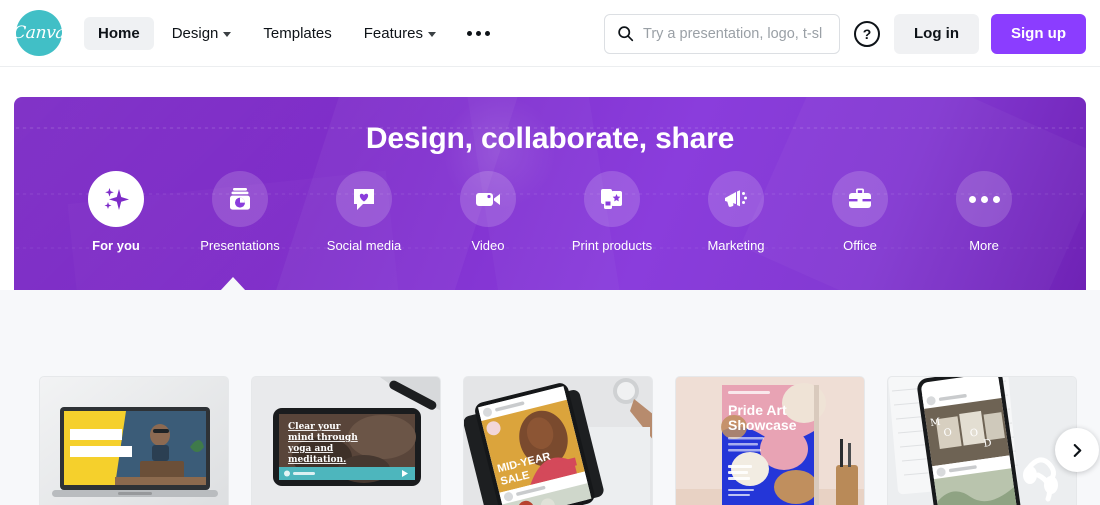 The width and height of the screenshot is (1100, 505). Describe the element at coordinates (612, 245) in the screenshot. I see `category-label: Print products` at that location.